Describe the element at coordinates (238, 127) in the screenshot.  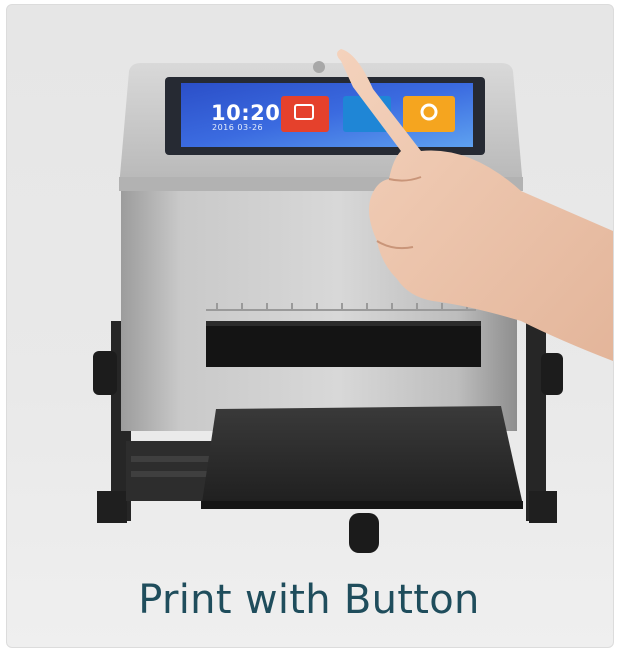
I see `screen-date: 2016 03-26` at that location.